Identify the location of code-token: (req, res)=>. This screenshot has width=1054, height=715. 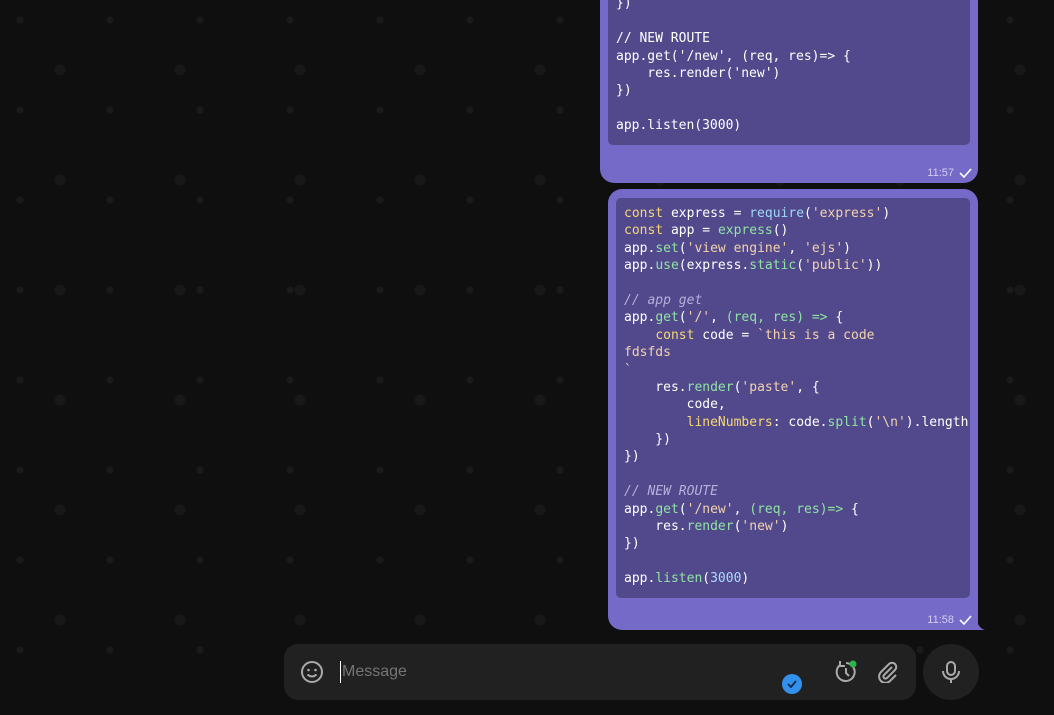
(796, 509).